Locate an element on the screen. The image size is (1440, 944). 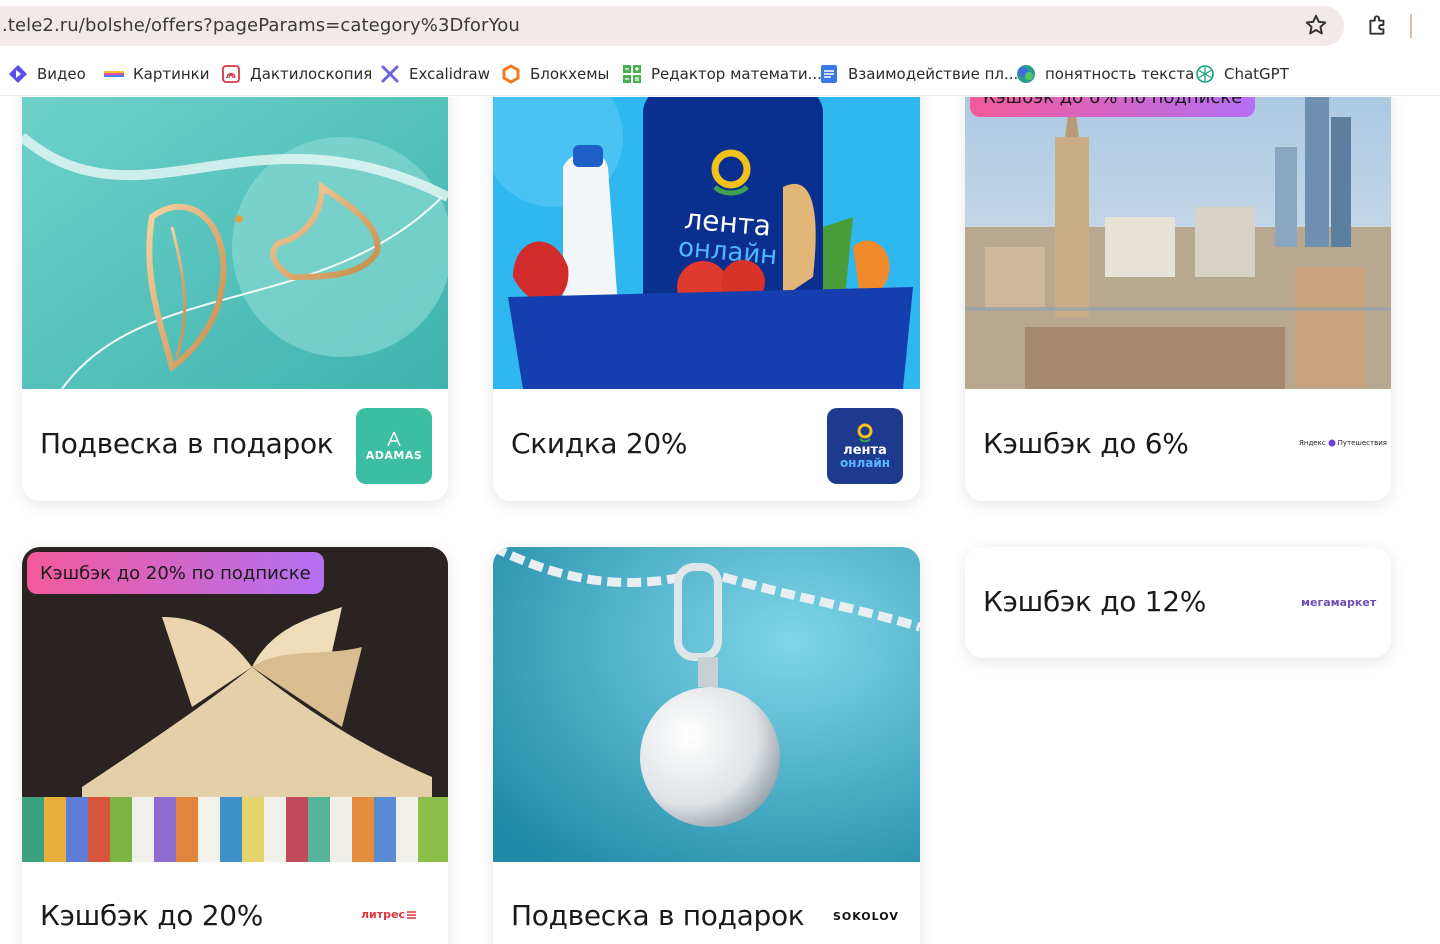
bookmark-flowchart: Блокхемы is located at coordinates (555, 74).